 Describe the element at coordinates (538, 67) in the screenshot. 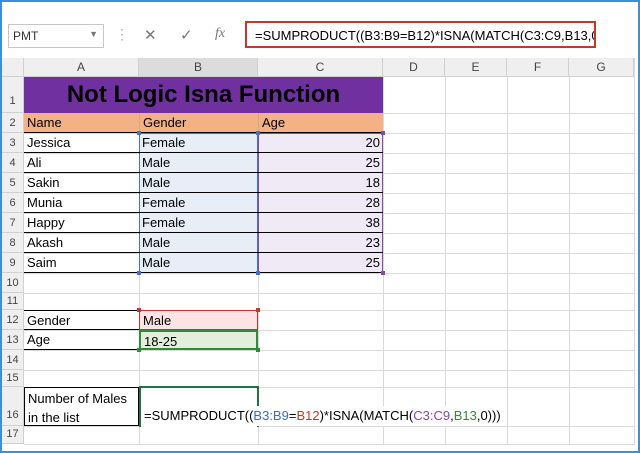

I see `column-header-f: F` at that location.